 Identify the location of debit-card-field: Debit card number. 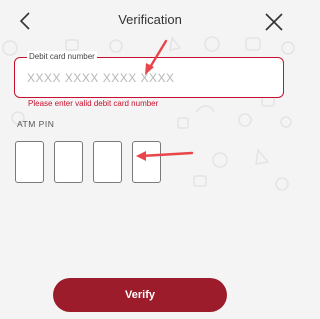
(149, 74).